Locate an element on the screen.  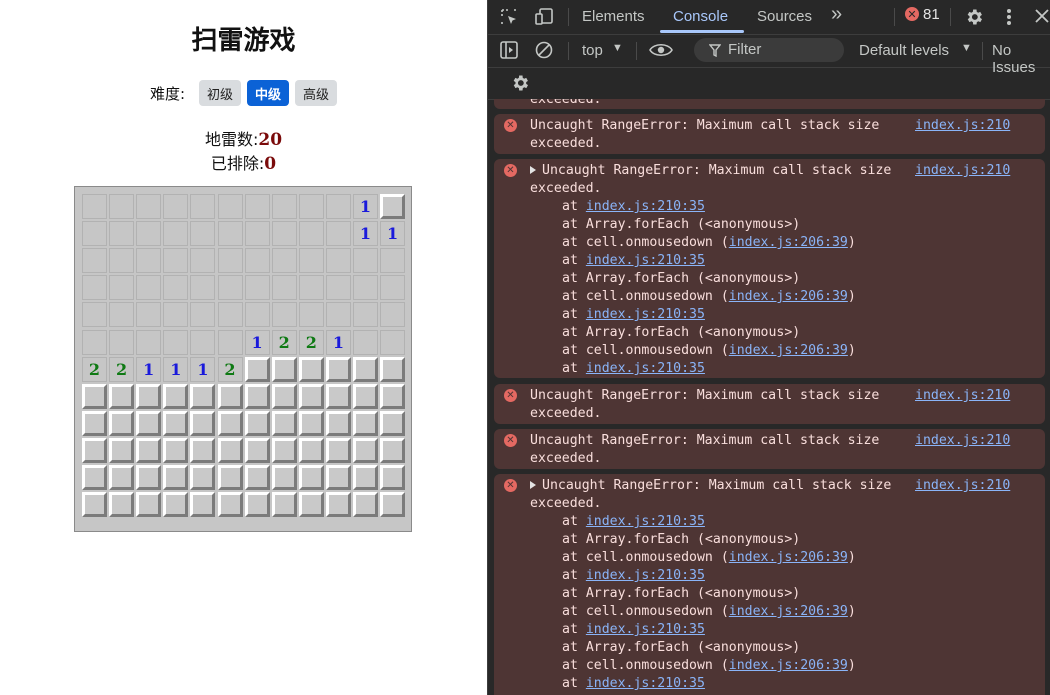
level-easy-button: 初级 is located at coordinates (220, 93).